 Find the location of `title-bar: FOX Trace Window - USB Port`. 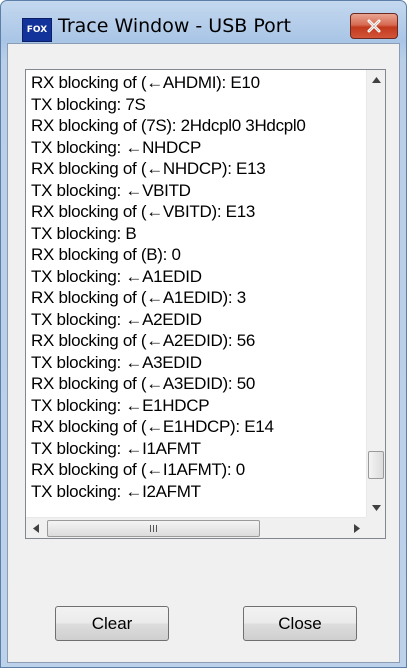

title-bar: FOX Trace Window - USB Port is located at coordinates (203, 22).